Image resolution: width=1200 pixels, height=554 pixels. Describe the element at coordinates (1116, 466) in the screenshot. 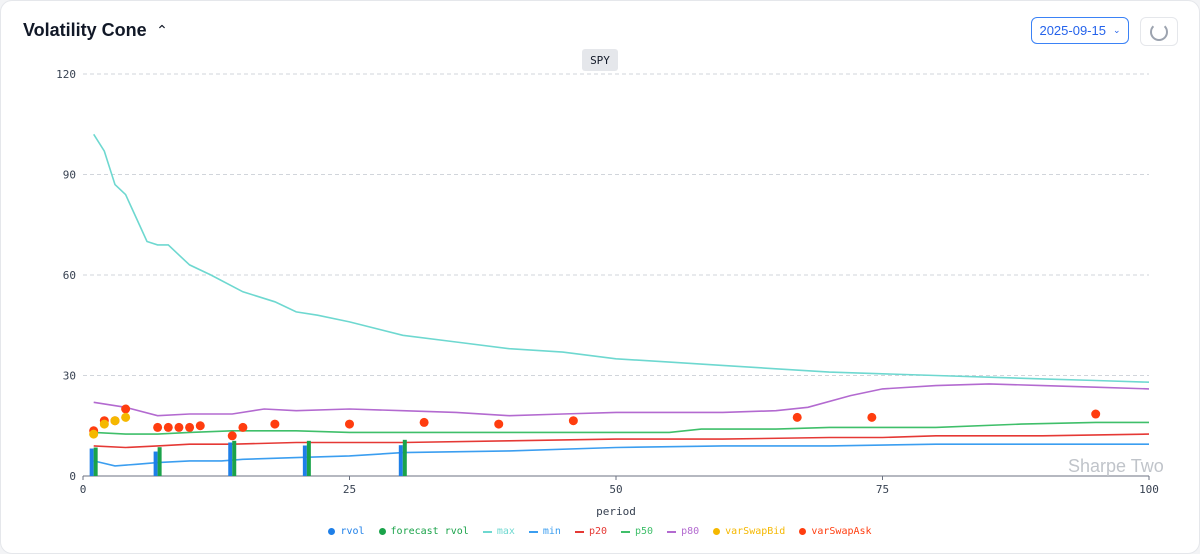

I see `watermark: Sharpe Two` at that location.